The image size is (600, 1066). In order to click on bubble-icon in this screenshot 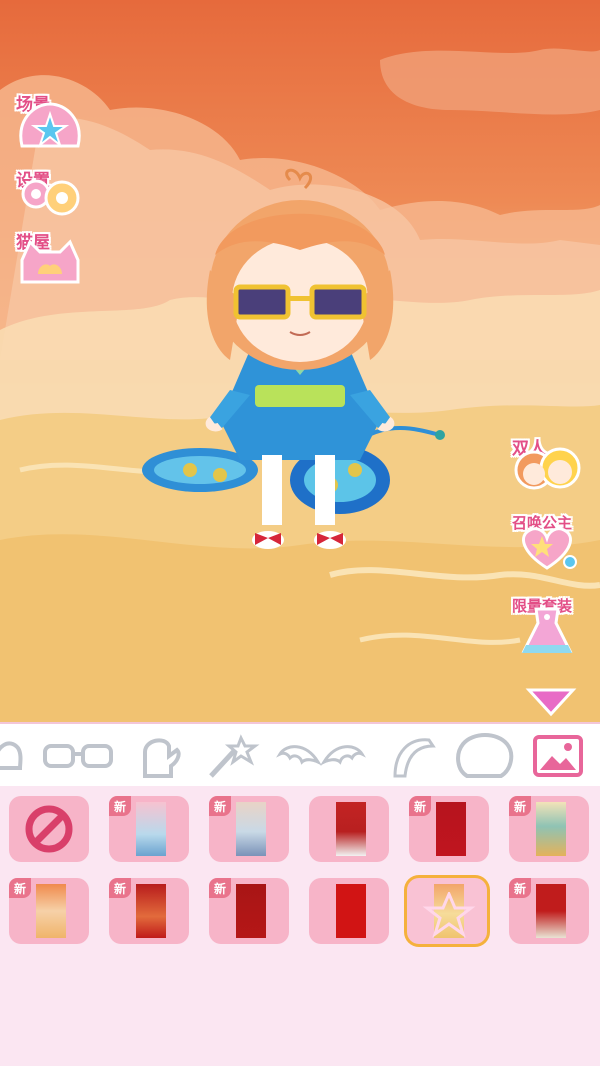, I will do `click(485, 755)`.